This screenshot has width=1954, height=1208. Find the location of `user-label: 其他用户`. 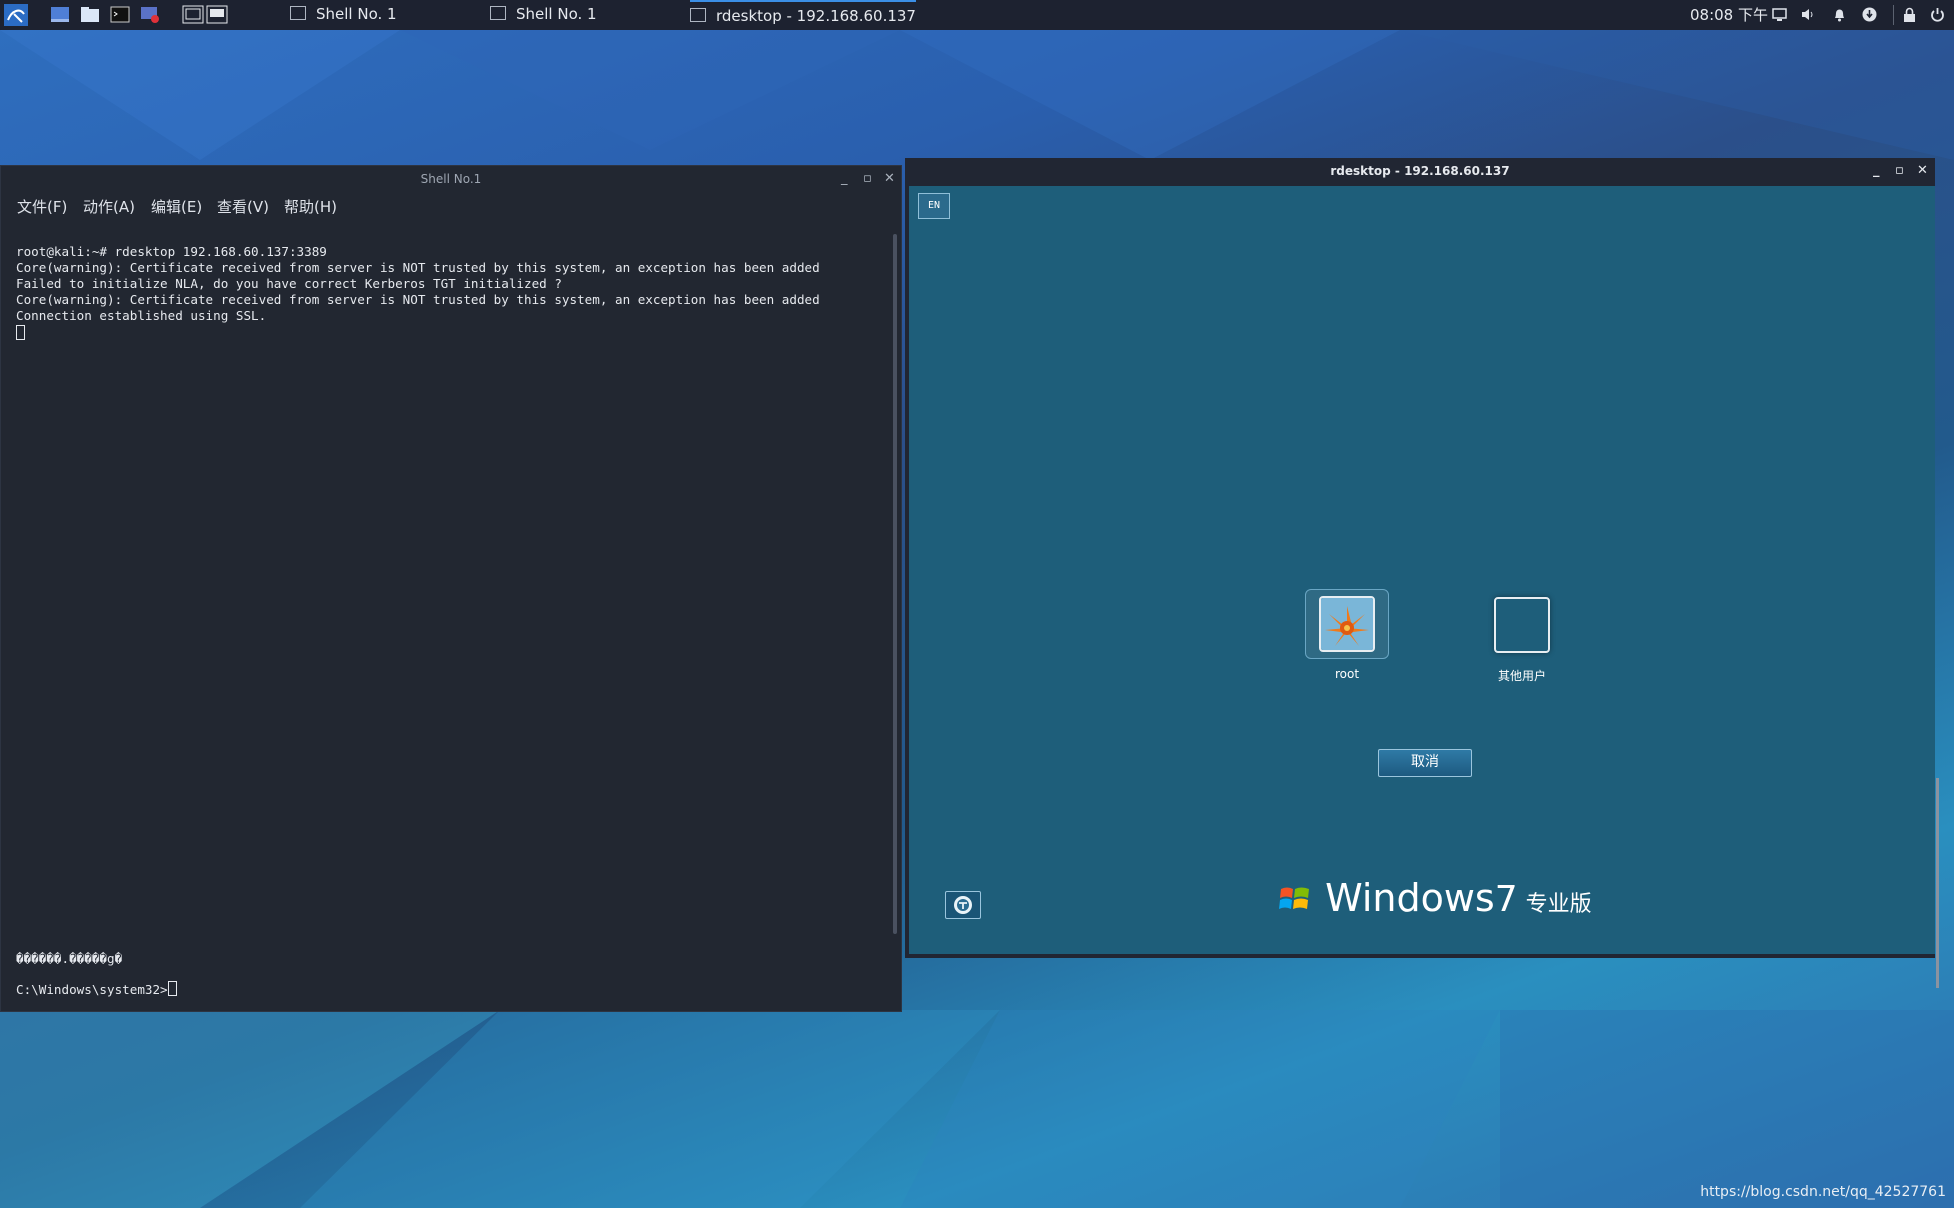

user-label: 其他用户 is located at coordinates (1521, 676).